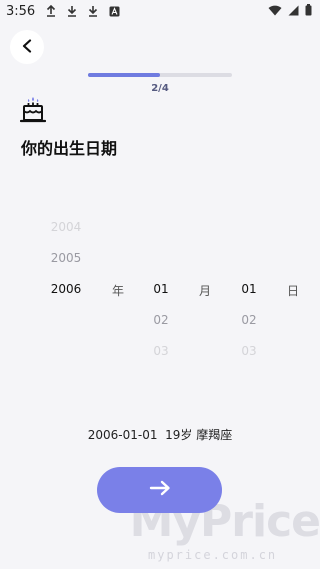 Image resolution: width=320 pixels, height=569 pixels. Describe the element at coordinates (51, 11) in the screenshot. I see `upload-icon` at that location.